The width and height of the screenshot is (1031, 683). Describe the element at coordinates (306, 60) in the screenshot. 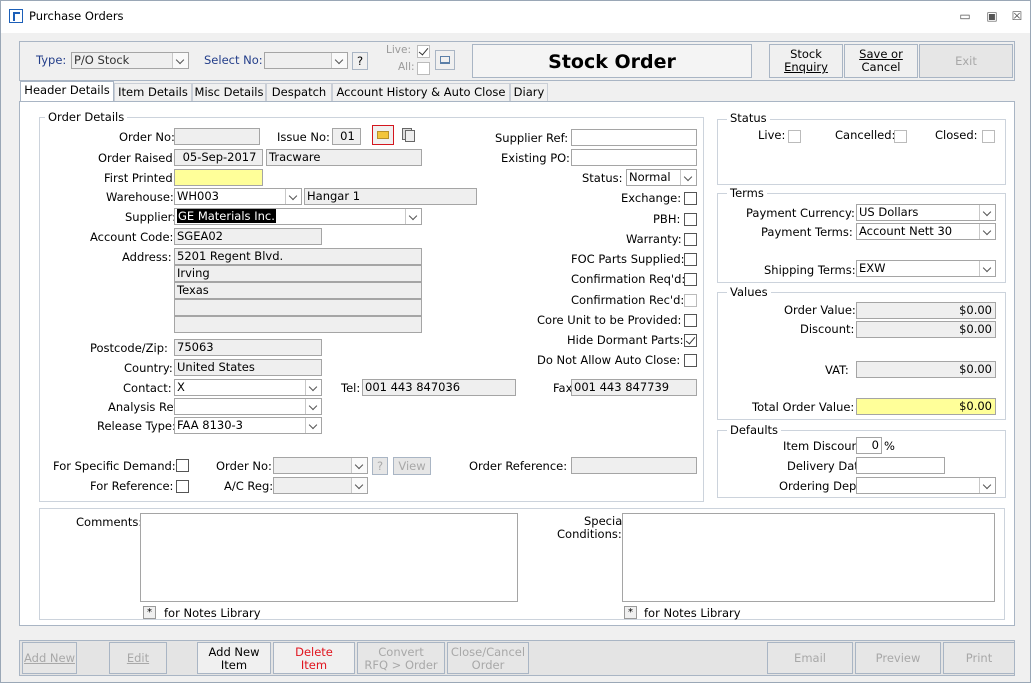

I see `select-no-select` at that location.